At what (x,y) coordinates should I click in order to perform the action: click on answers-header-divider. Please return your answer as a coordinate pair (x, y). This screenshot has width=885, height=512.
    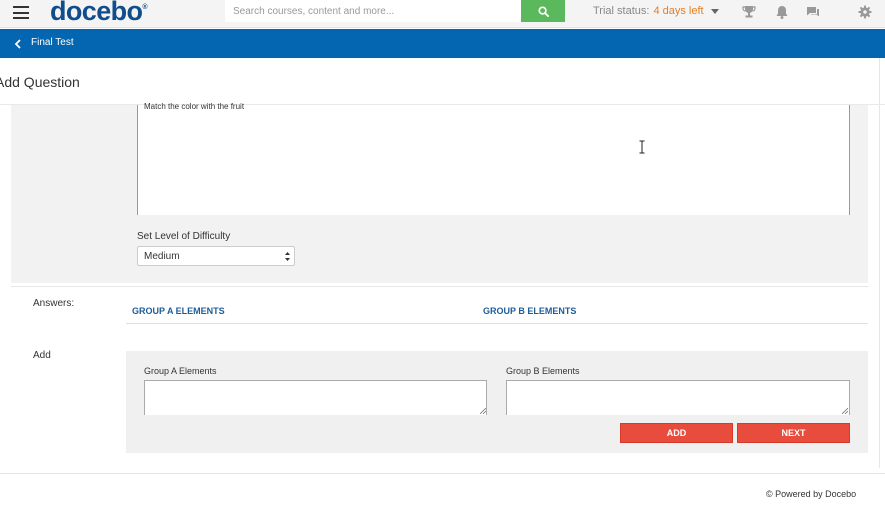
    Looking at the image, I should click on (497, 323).